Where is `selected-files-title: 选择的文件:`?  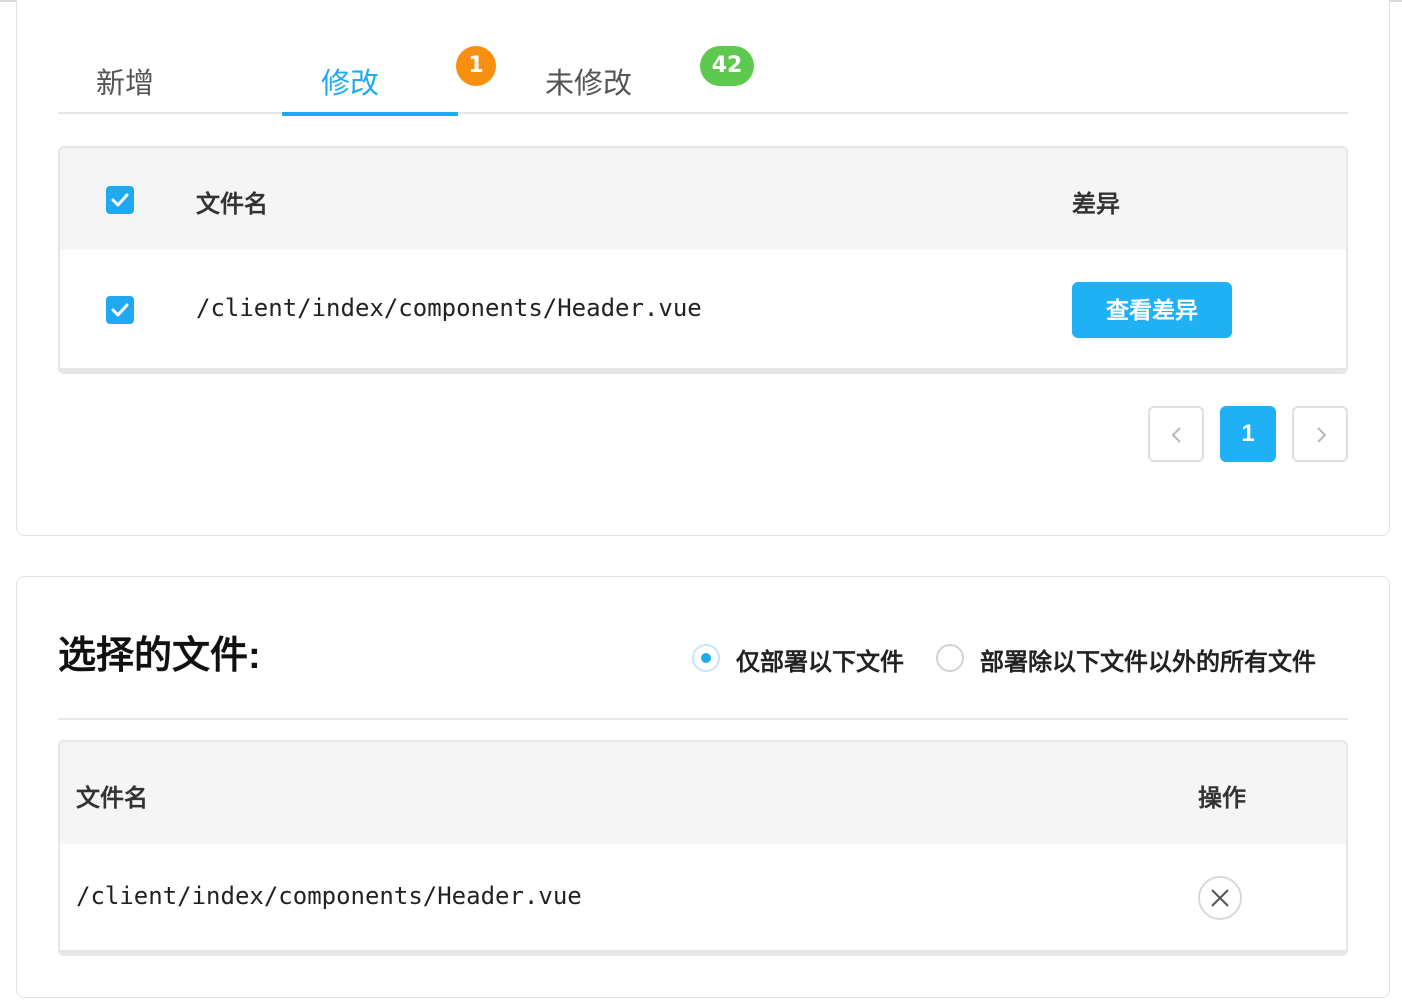
selected-files-title: 选择的文件: is located at coordinates (159, 656).